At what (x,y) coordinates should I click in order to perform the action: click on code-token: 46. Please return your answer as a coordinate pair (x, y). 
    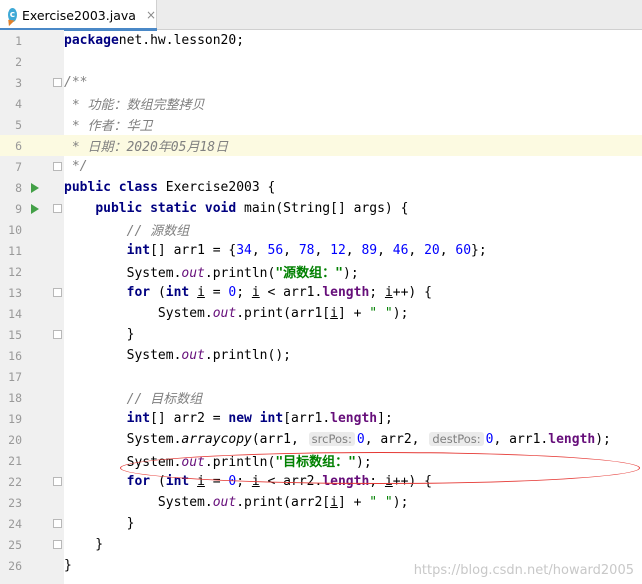
    Looking at the image, I should click on (400, 250).